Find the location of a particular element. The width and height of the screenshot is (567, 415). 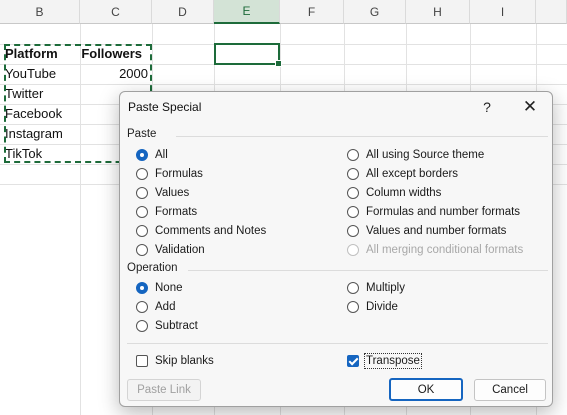

paste-option-all-except-borders: All except borders is located at coordinates (402, 174).